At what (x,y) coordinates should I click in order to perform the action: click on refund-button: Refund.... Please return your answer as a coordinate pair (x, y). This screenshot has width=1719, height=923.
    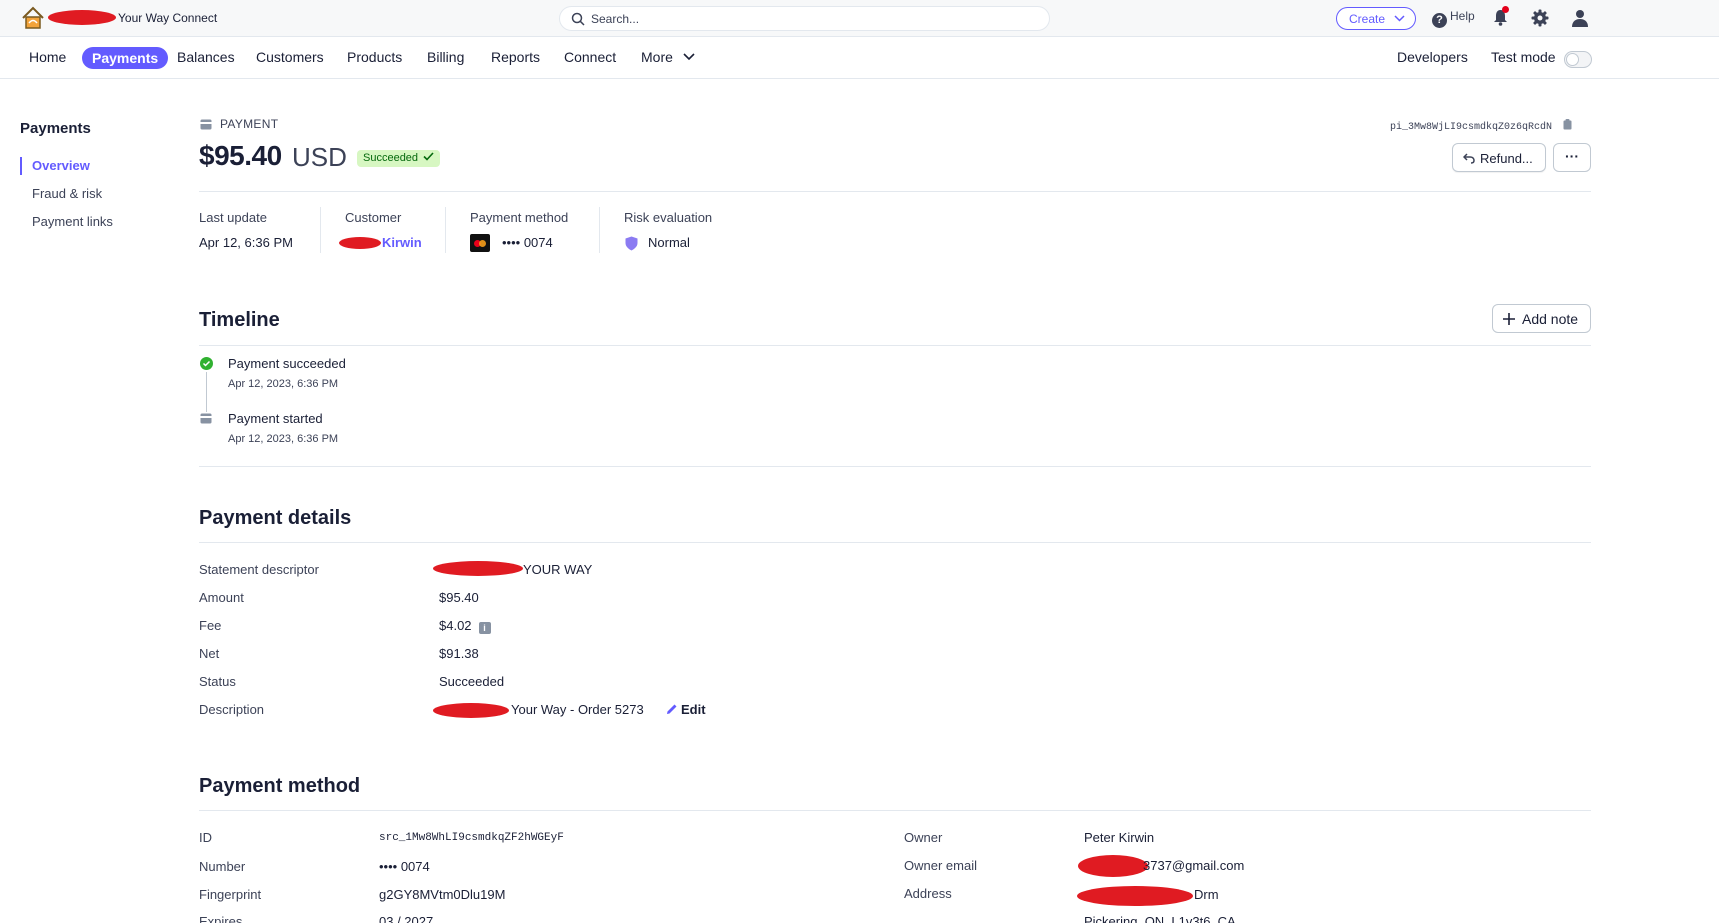
    Looking at the image, I should click on (1499, 157).